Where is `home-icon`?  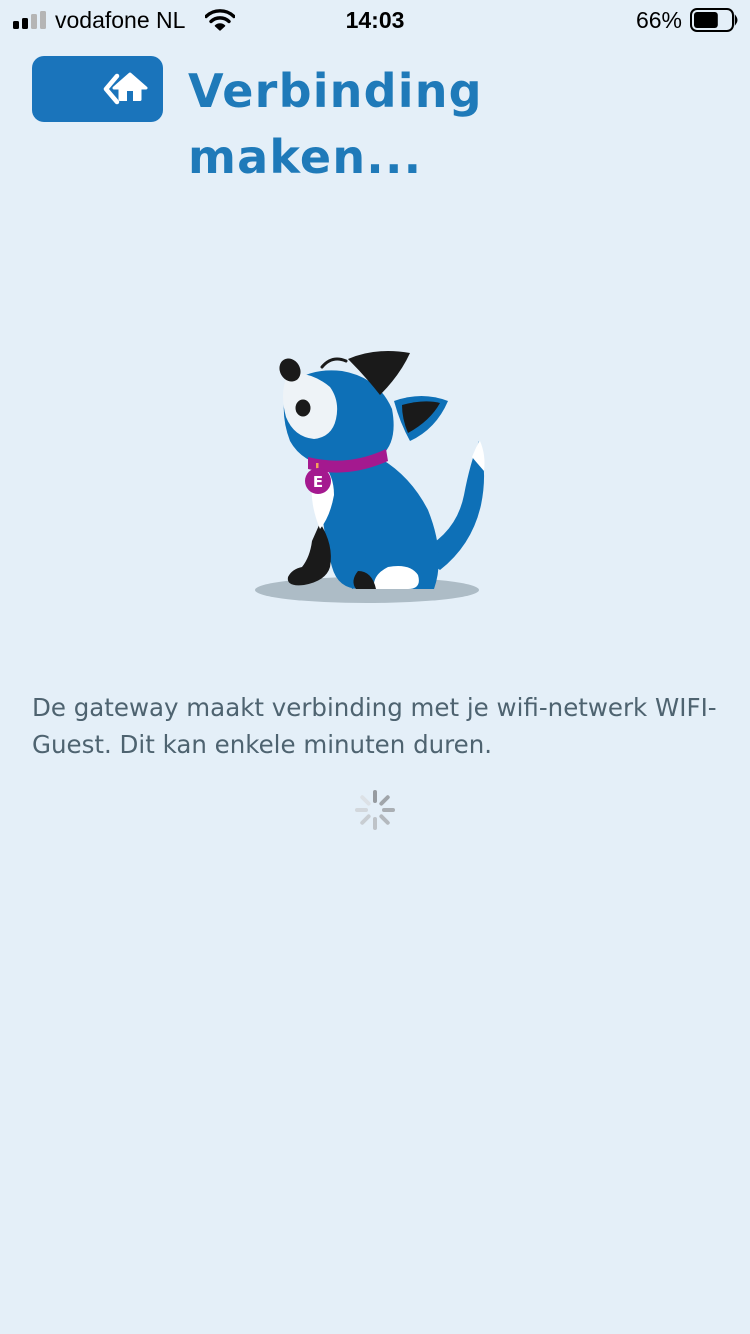 home-icon is located at coordinates (130, 86).